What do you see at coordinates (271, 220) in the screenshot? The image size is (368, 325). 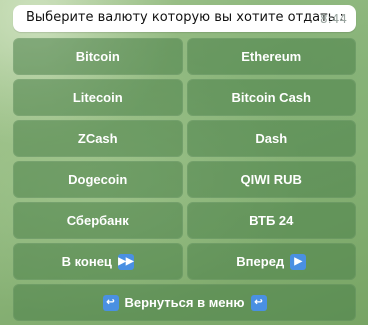 I see `currency-button-vtb24: ВТБ 24` at bounding box center [271, 220].